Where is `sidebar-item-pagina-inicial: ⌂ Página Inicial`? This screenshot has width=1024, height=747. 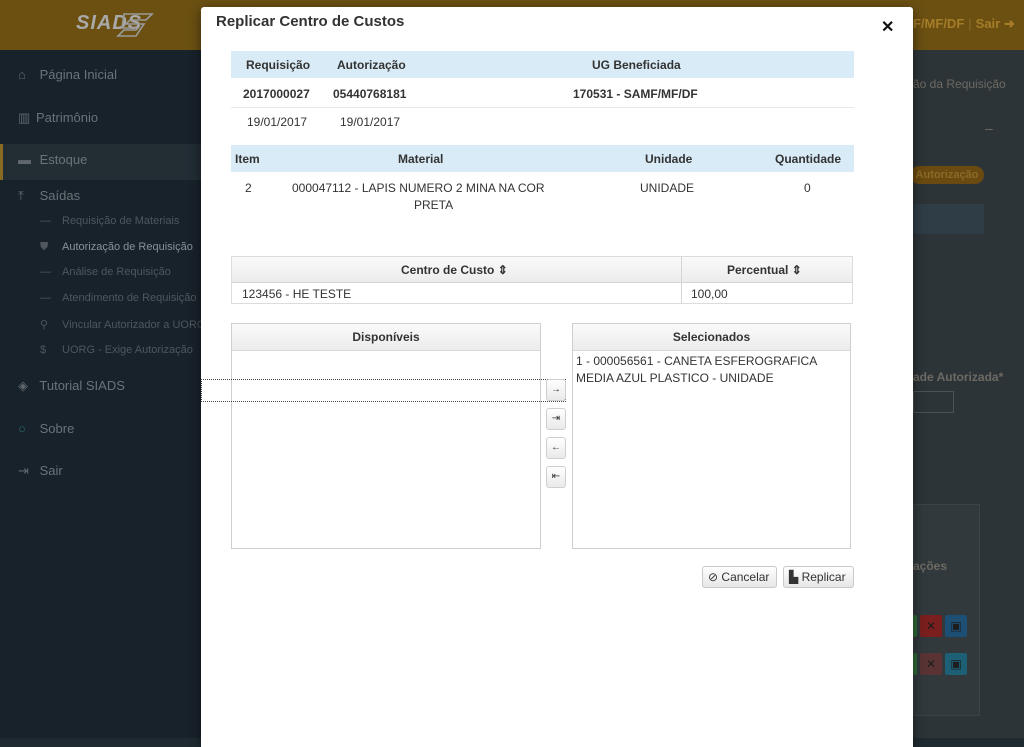 sidebar-item-pagina-inicial: ⌂ Página Inicial is located at coordinates (67, 74).